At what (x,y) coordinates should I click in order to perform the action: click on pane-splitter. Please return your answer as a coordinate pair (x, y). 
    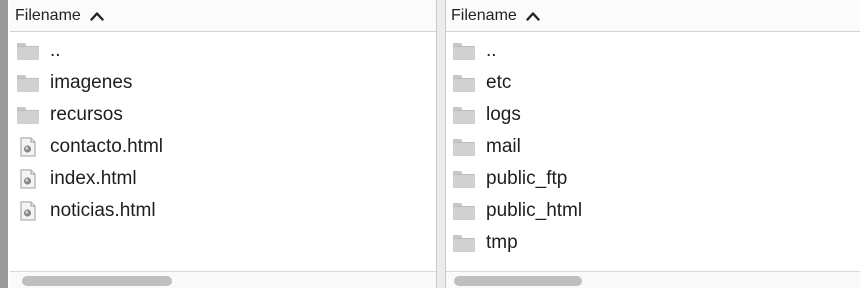
    Looking at the image, I should click on (441, 144).